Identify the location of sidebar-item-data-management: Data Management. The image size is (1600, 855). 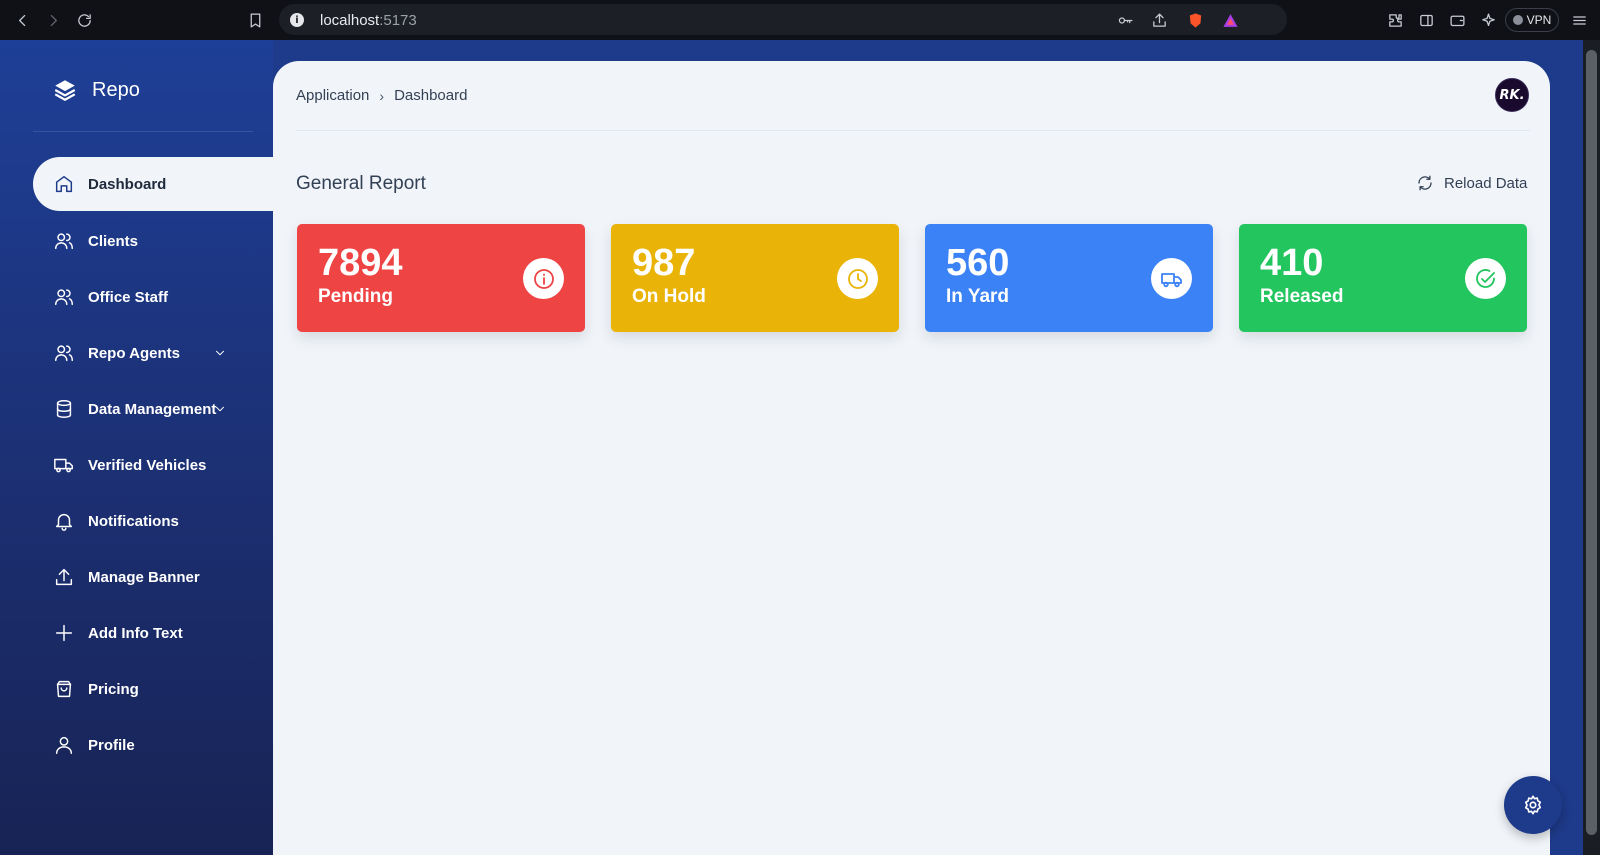
(153, 409).